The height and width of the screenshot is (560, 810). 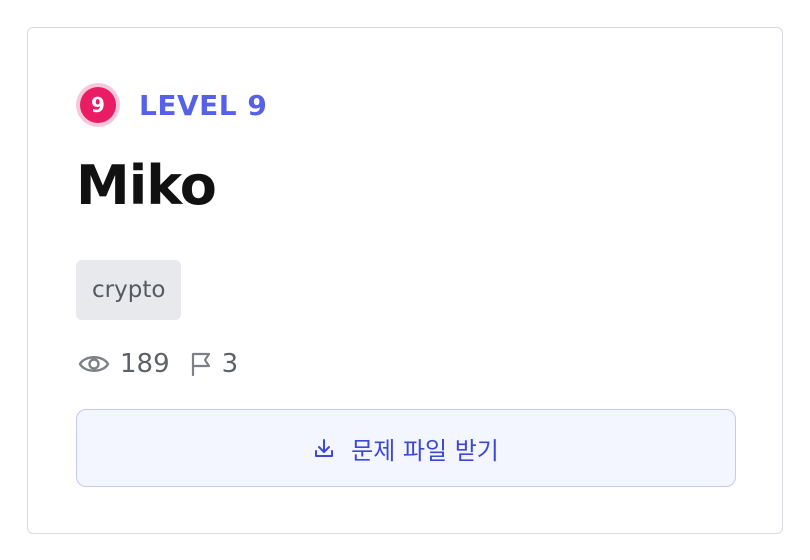 I want to click on views-count: 189, so click(x=145, y=364).